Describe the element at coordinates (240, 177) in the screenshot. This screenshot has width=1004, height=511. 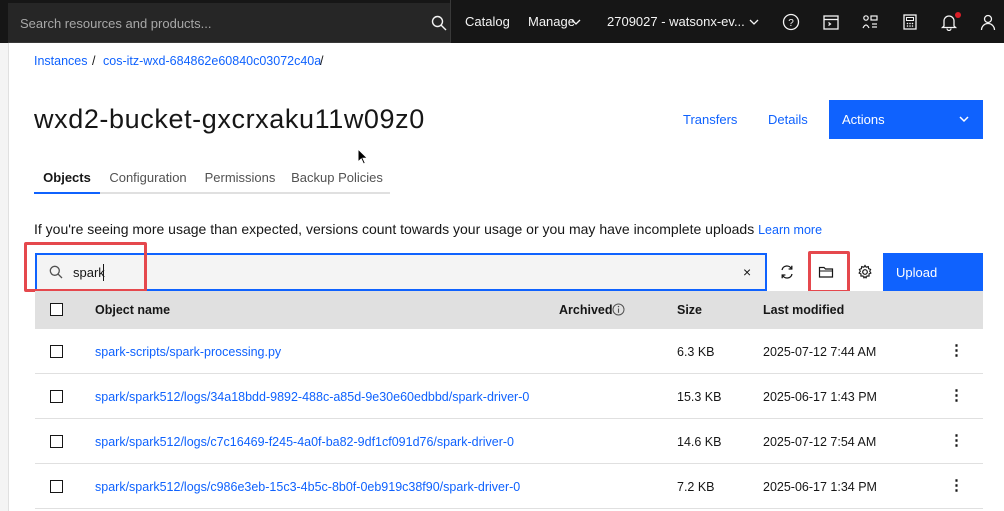
I see `tab-permissions: Permissions` at that location.